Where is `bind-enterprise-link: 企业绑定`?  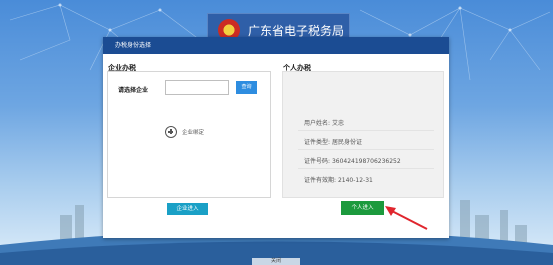 bind-enterprise-link: 企业绑定 is located at coordinates (193, 132).